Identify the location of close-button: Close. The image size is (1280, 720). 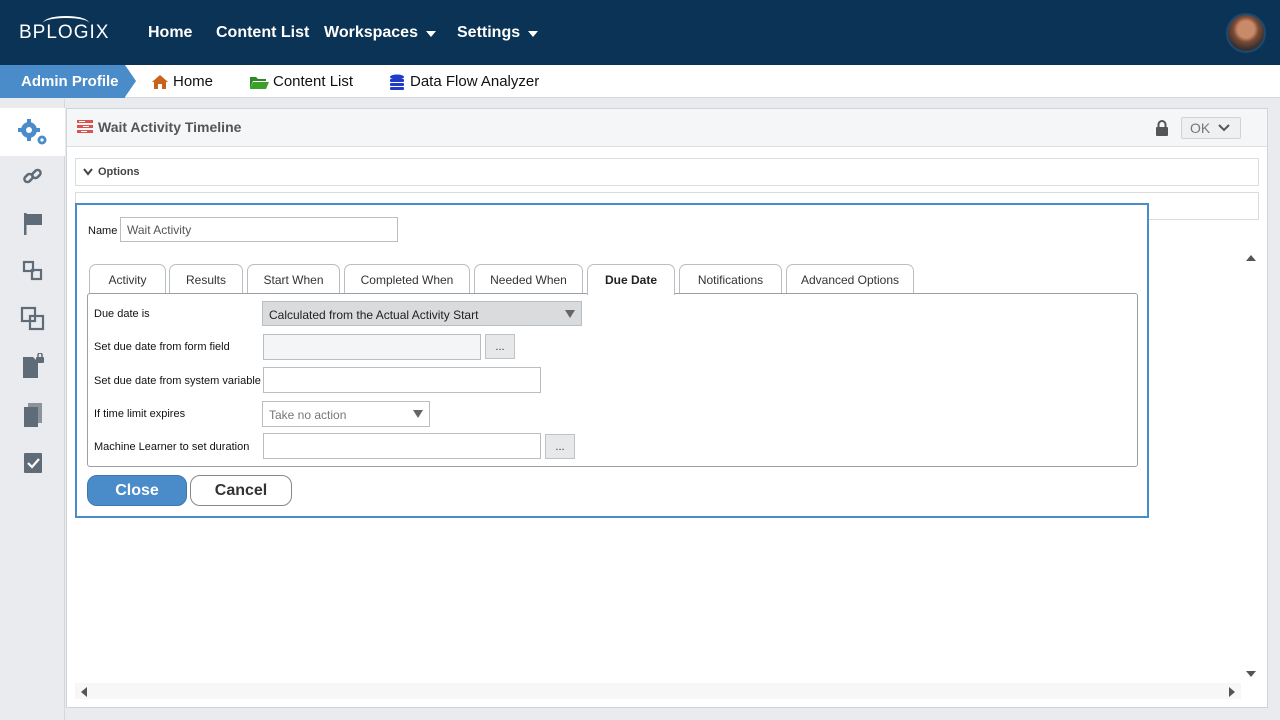
(137, 490).